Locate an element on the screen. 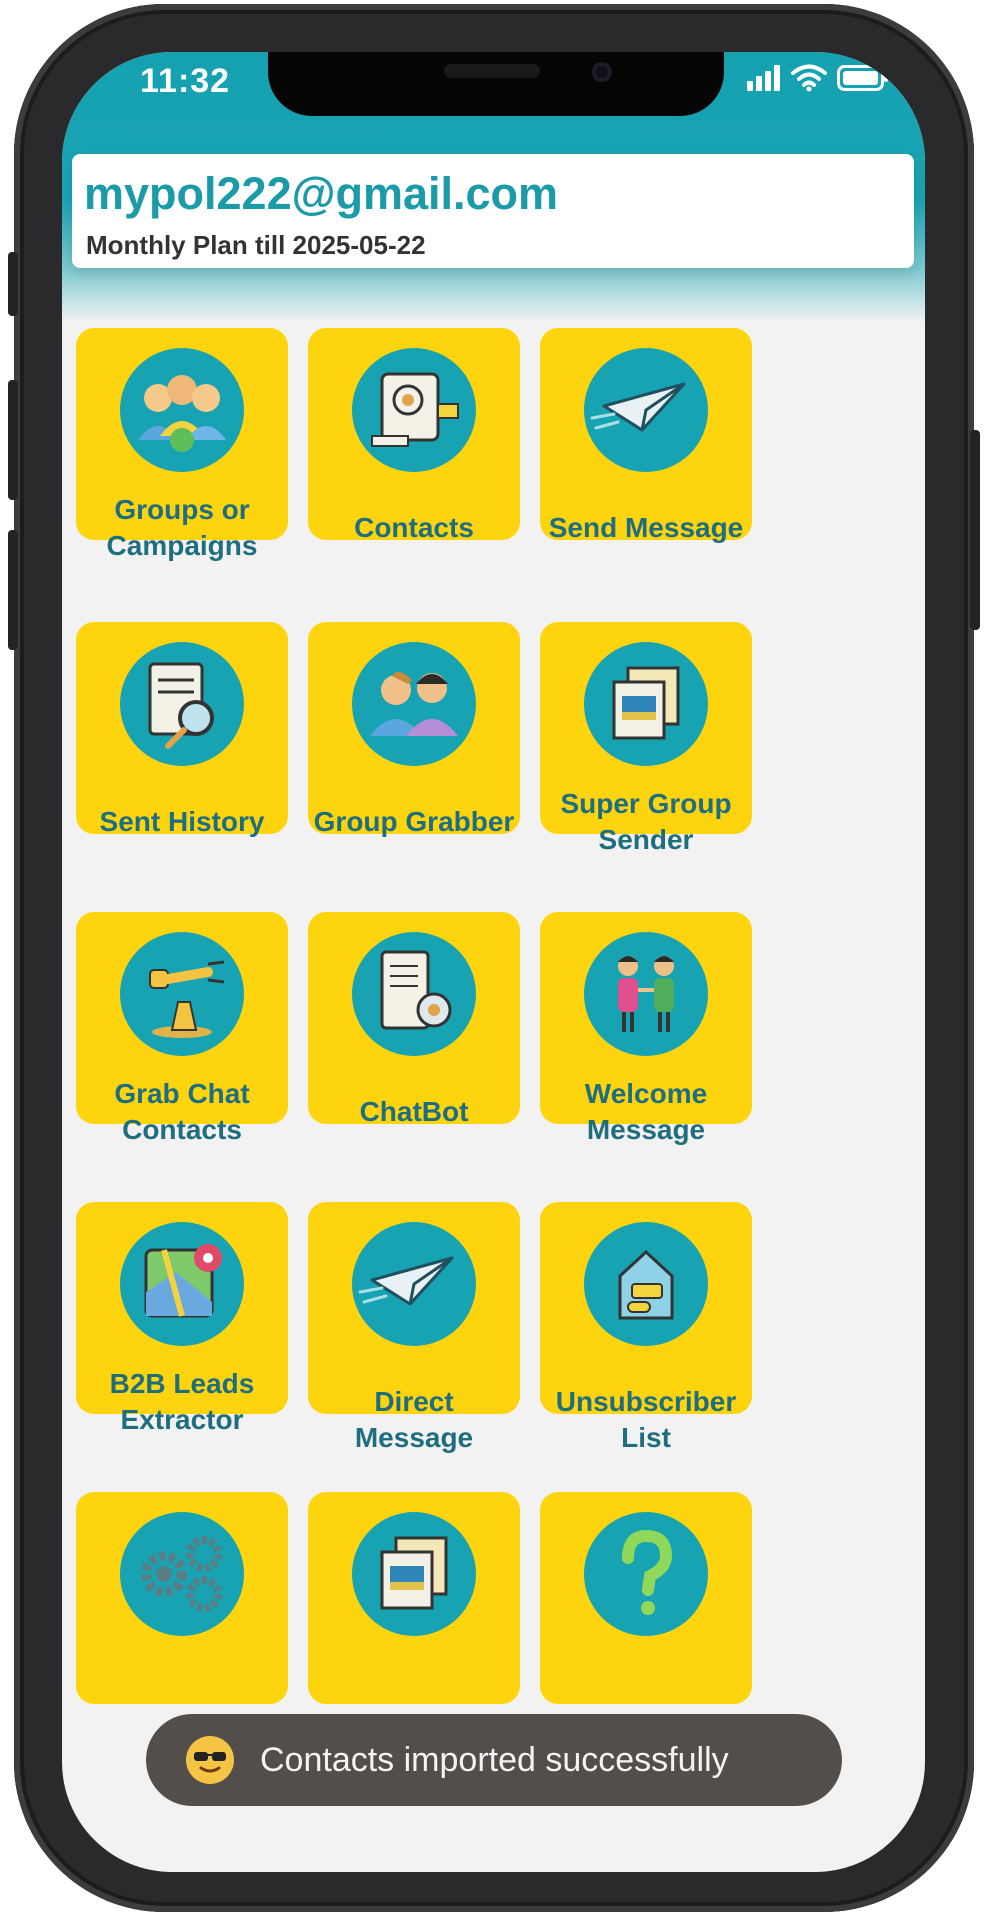 This screenshot has height=1920, width=987. tile-label: Welcome Message is located at coordinates (646, 1111).